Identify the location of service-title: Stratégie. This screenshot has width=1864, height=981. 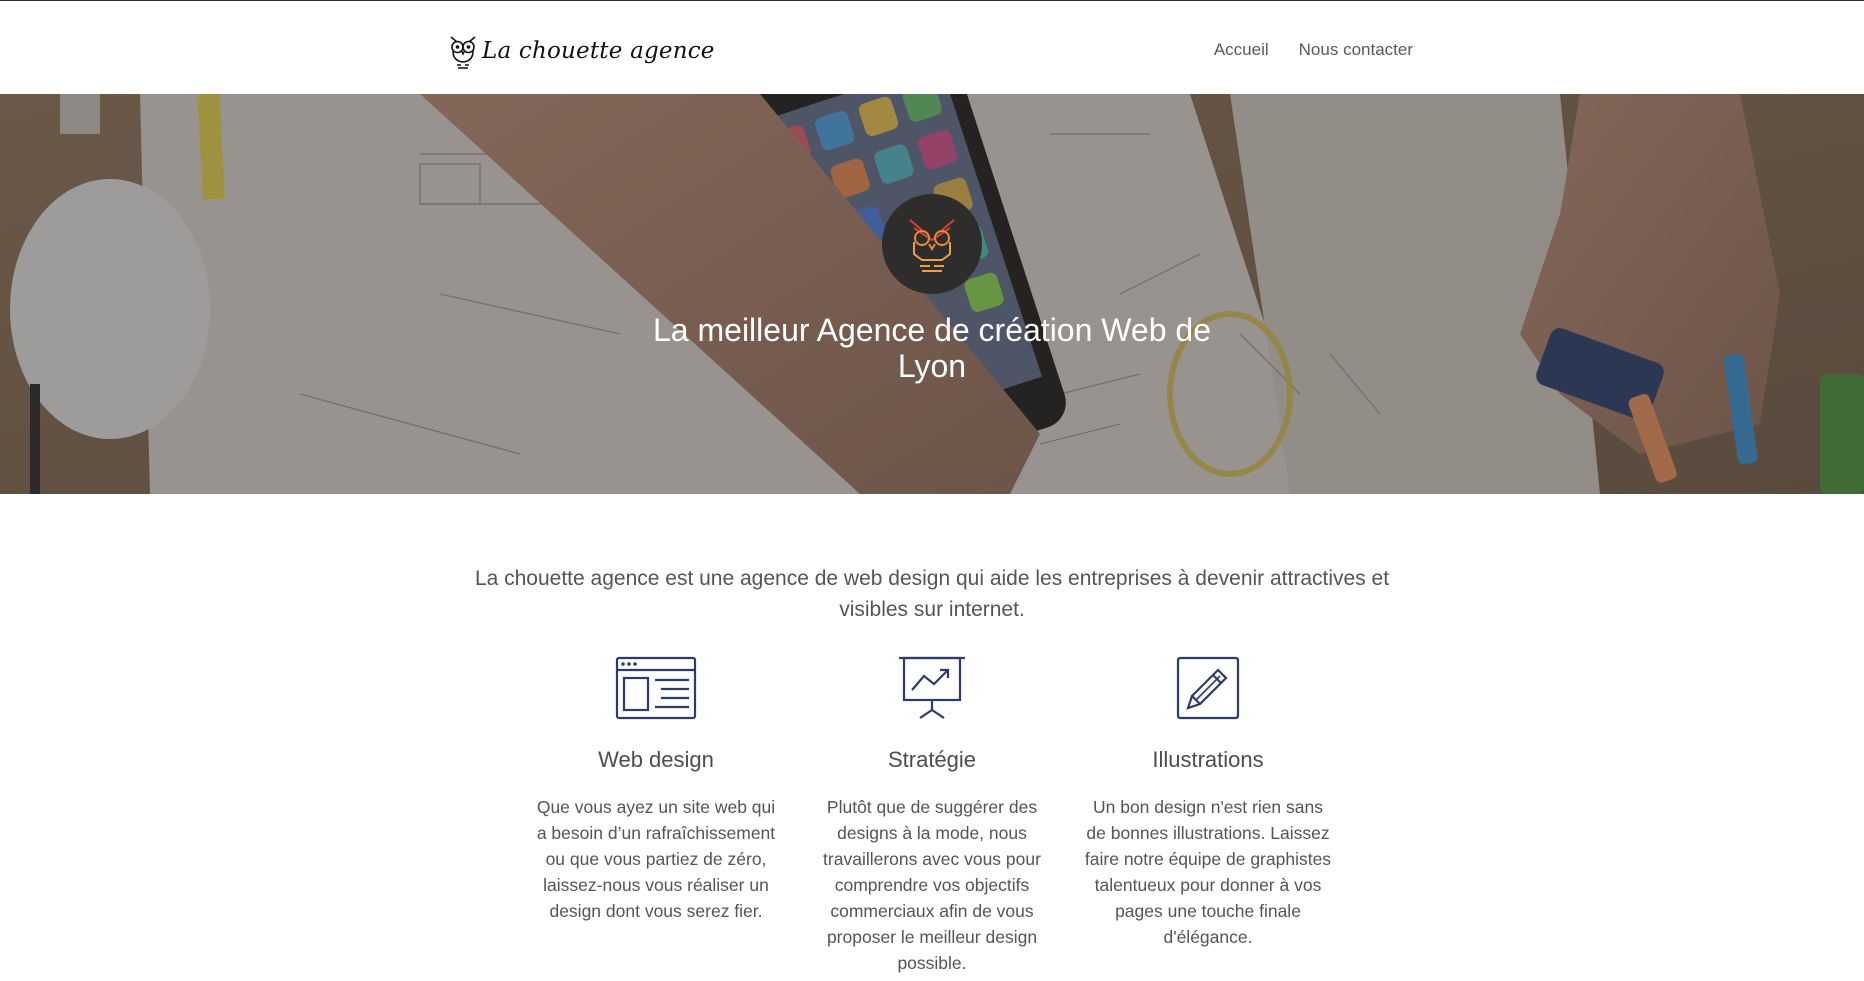
(932, 759).